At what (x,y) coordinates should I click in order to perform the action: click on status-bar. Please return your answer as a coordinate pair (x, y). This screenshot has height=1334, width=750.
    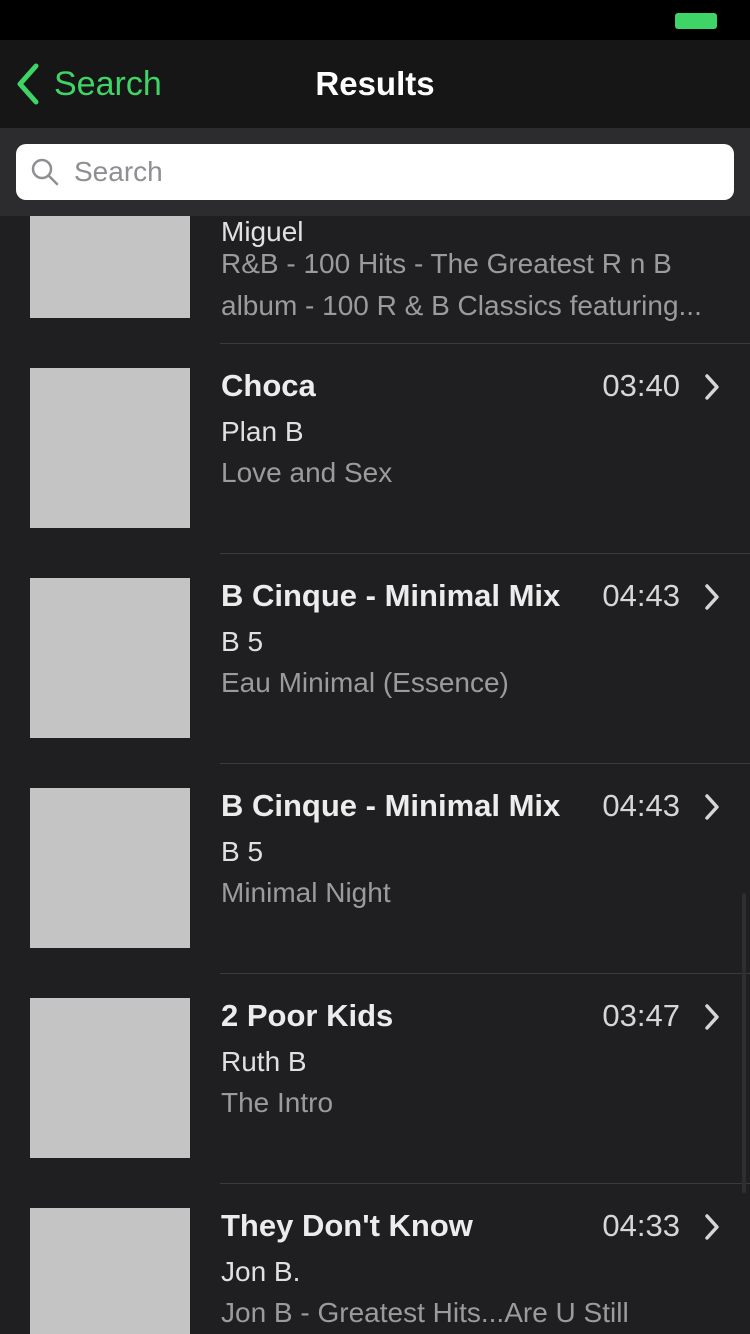
    Looking at the image, I should click on (375, 20).